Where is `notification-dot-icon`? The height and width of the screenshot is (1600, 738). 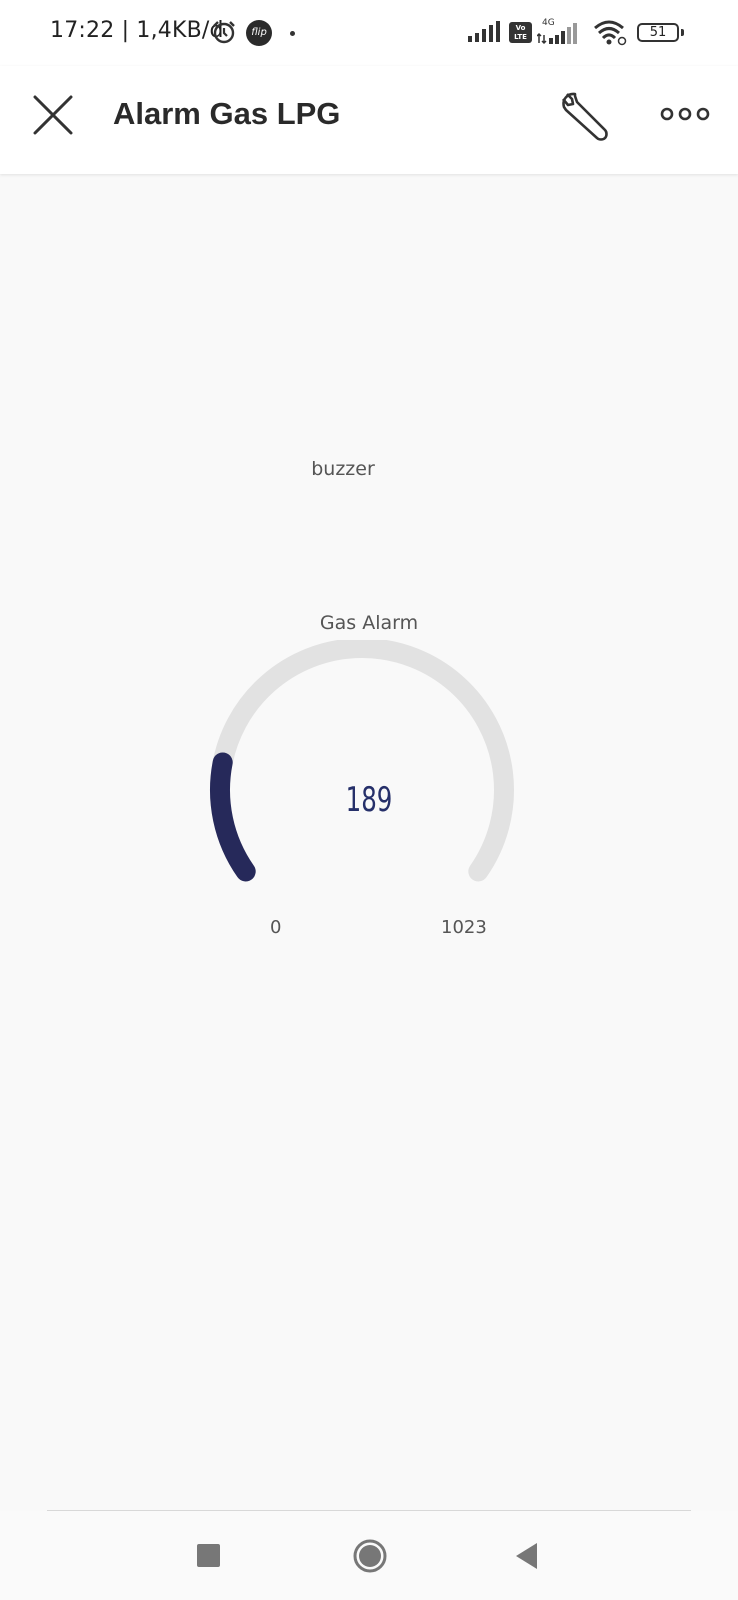
notification-dot-icon is located at coordinates (292, 33).